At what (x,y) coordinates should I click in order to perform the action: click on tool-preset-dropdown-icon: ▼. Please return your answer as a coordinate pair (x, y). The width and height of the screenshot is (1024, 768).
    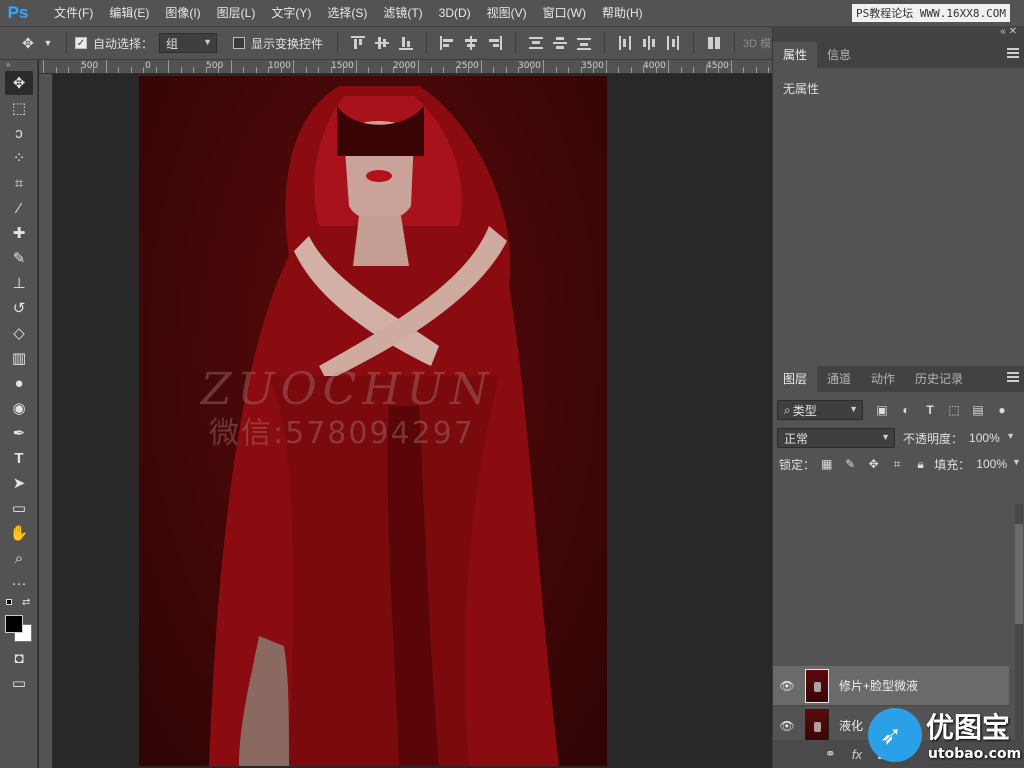
    Looking at the image, I should click on (48, 43).